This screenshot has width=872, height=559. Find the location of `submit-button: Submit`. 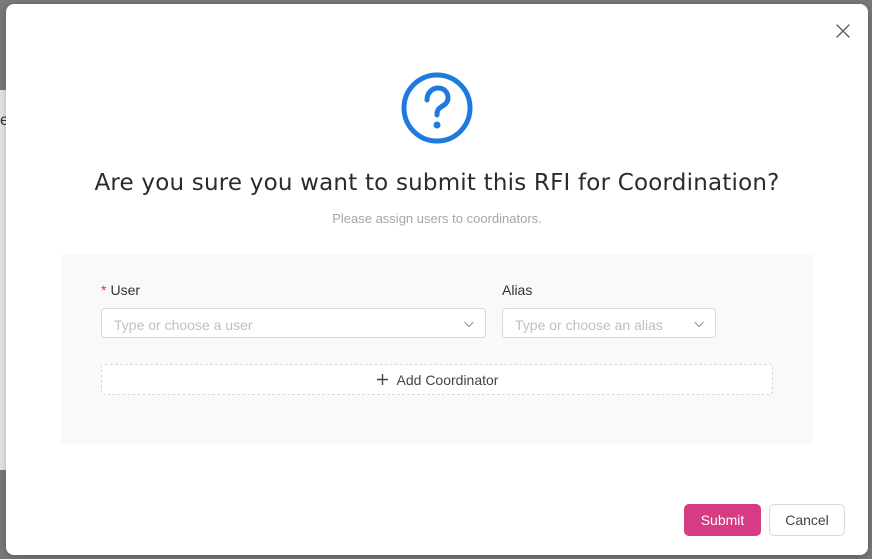

submit-button: Submit is located at coordinates (722, 520).